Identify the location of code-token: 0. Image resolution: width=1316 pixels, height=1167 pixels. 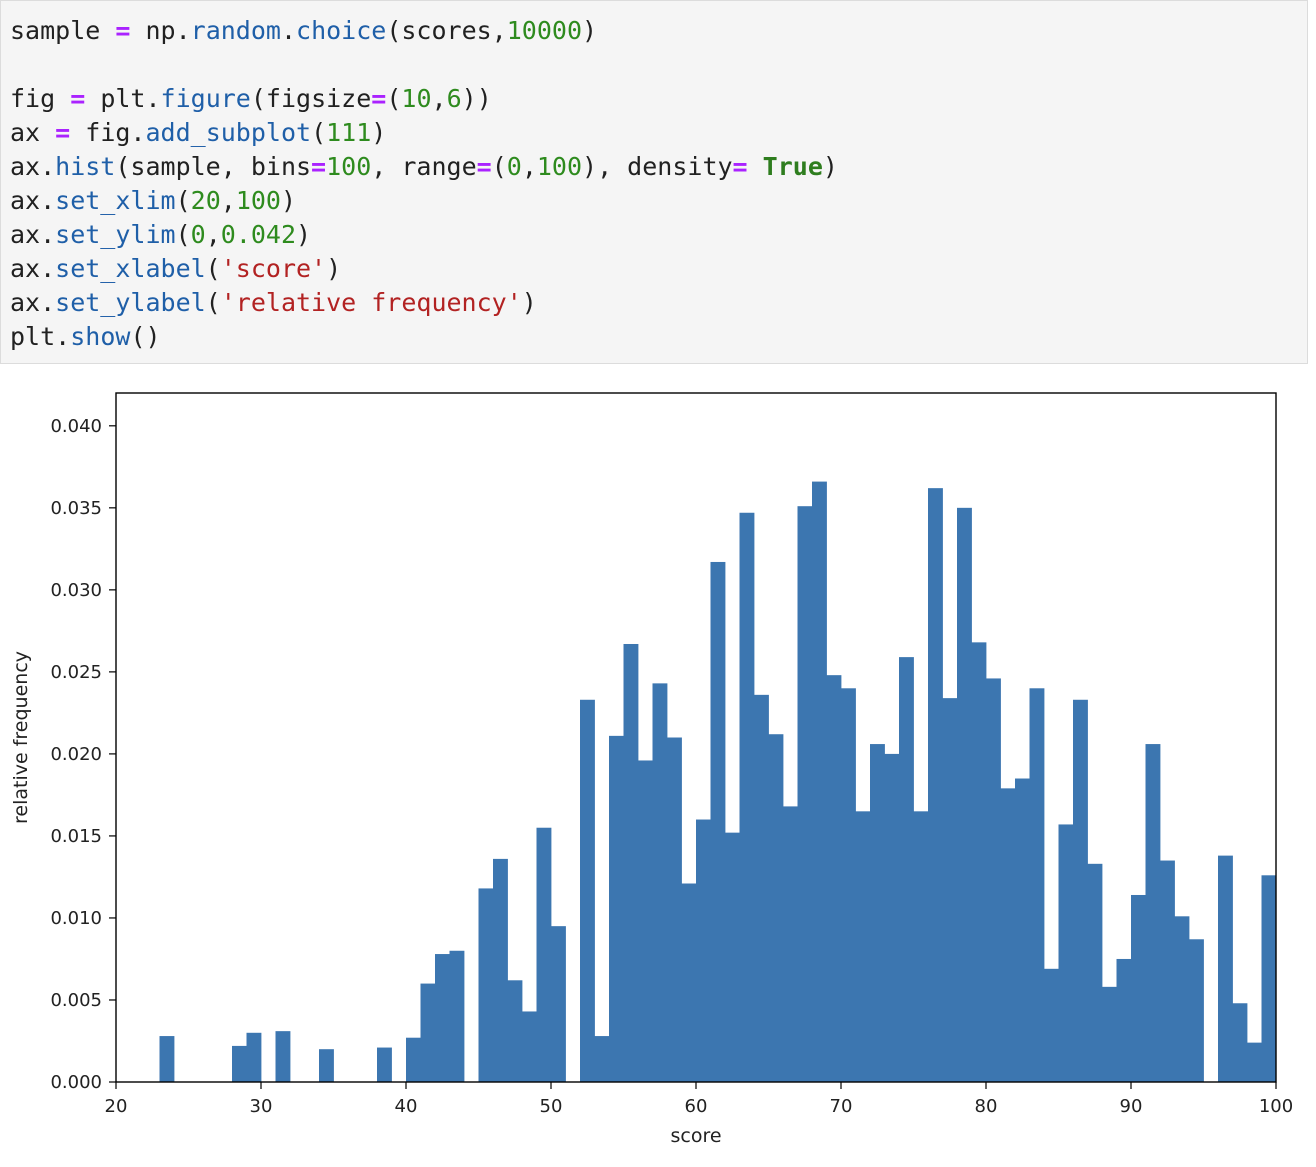
(514, 166).